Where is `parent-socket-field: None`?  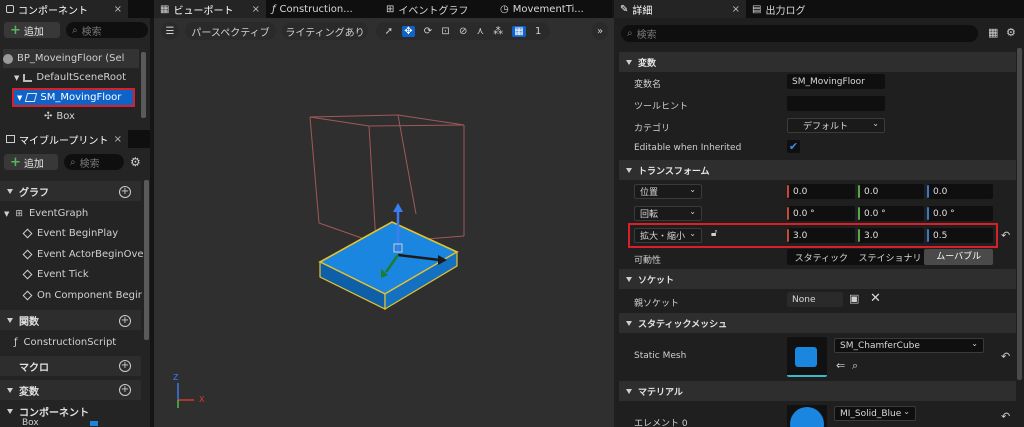 parent-socket-field: None is located at coordinates (815, 299).